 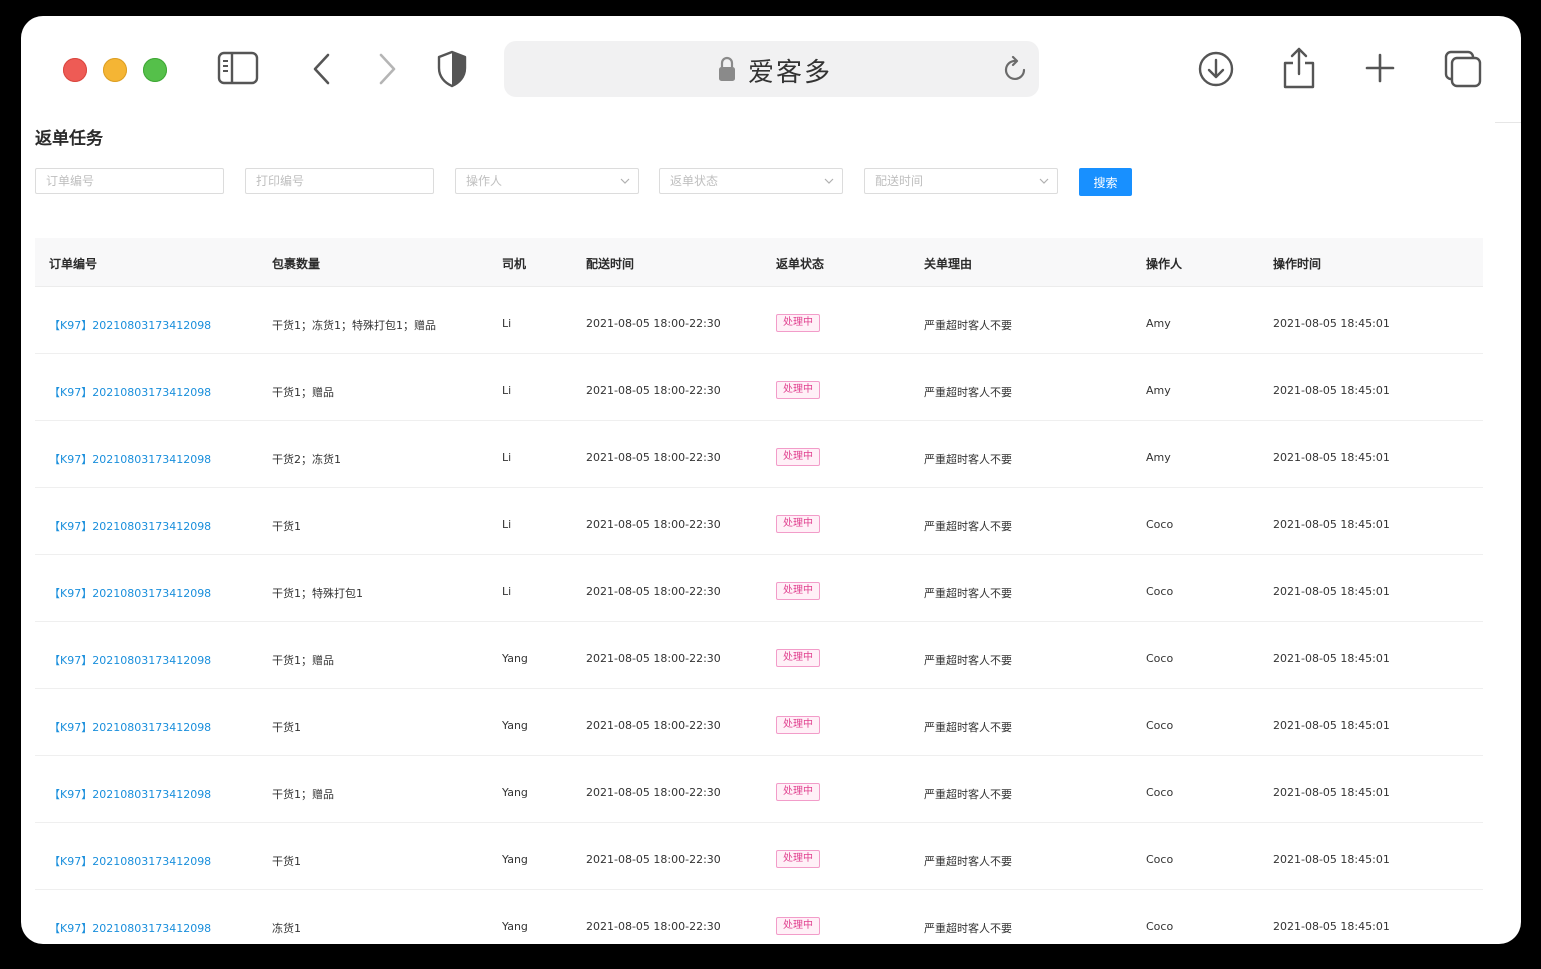 I want to click on chevron-down-icon, so click(x=829, y=181).